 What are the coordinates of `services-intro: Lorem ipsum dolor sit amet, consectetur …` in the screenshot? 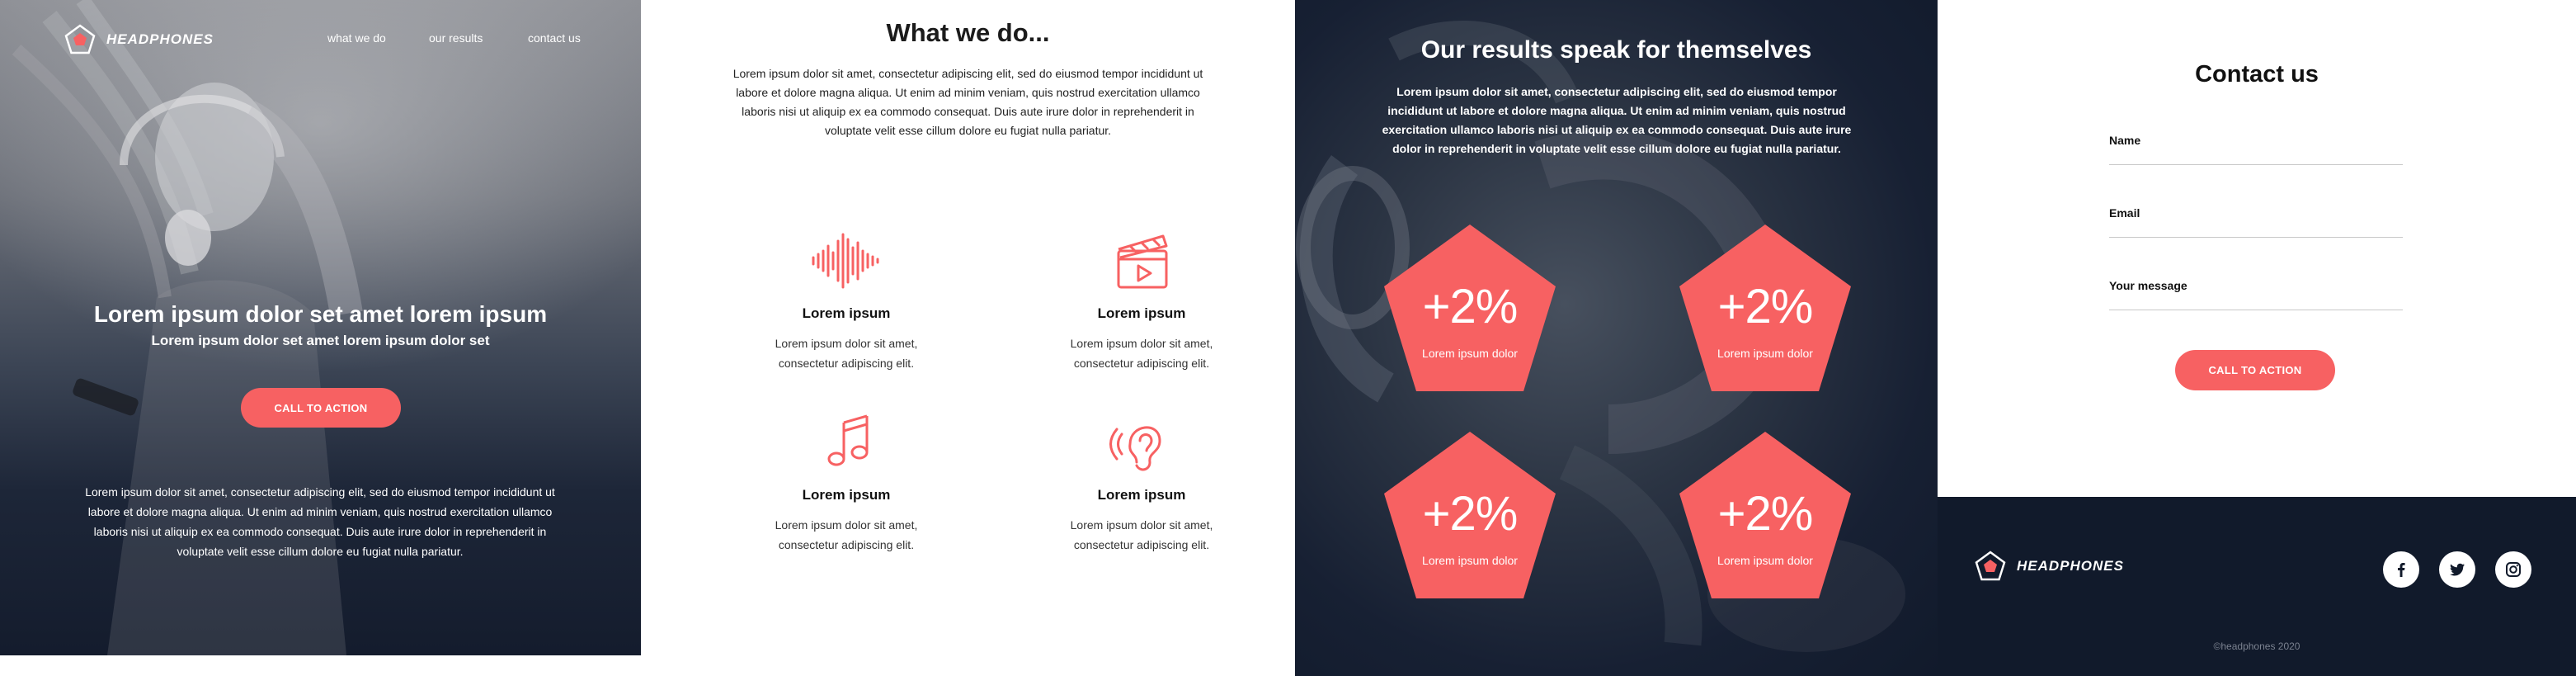 It's located at (967, 102).